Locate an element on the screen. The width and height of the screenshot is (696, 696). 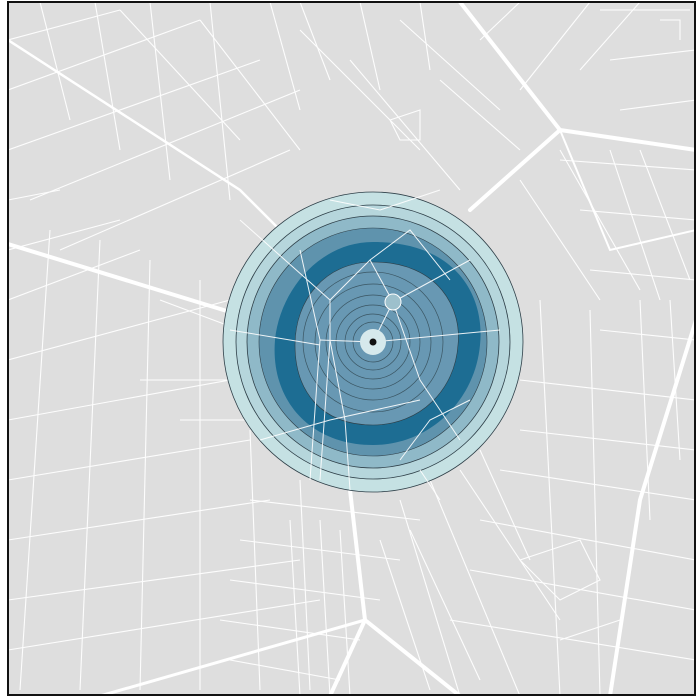
marker-dot is located at coordinates (373, 342).